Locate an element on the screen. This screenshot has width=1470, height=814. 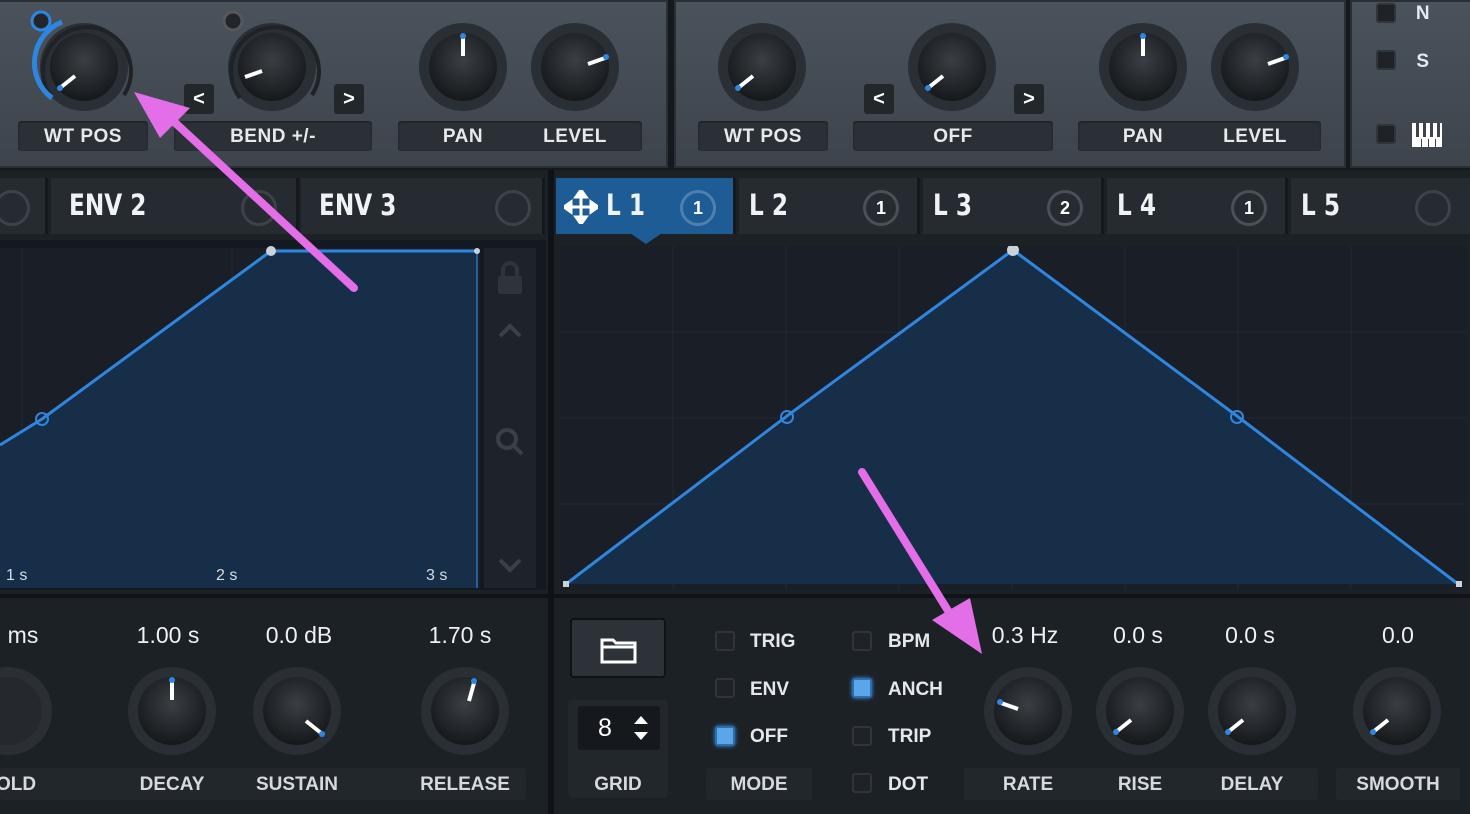
annotation-arrow-wt-pos is located at coordinates (246, 192).